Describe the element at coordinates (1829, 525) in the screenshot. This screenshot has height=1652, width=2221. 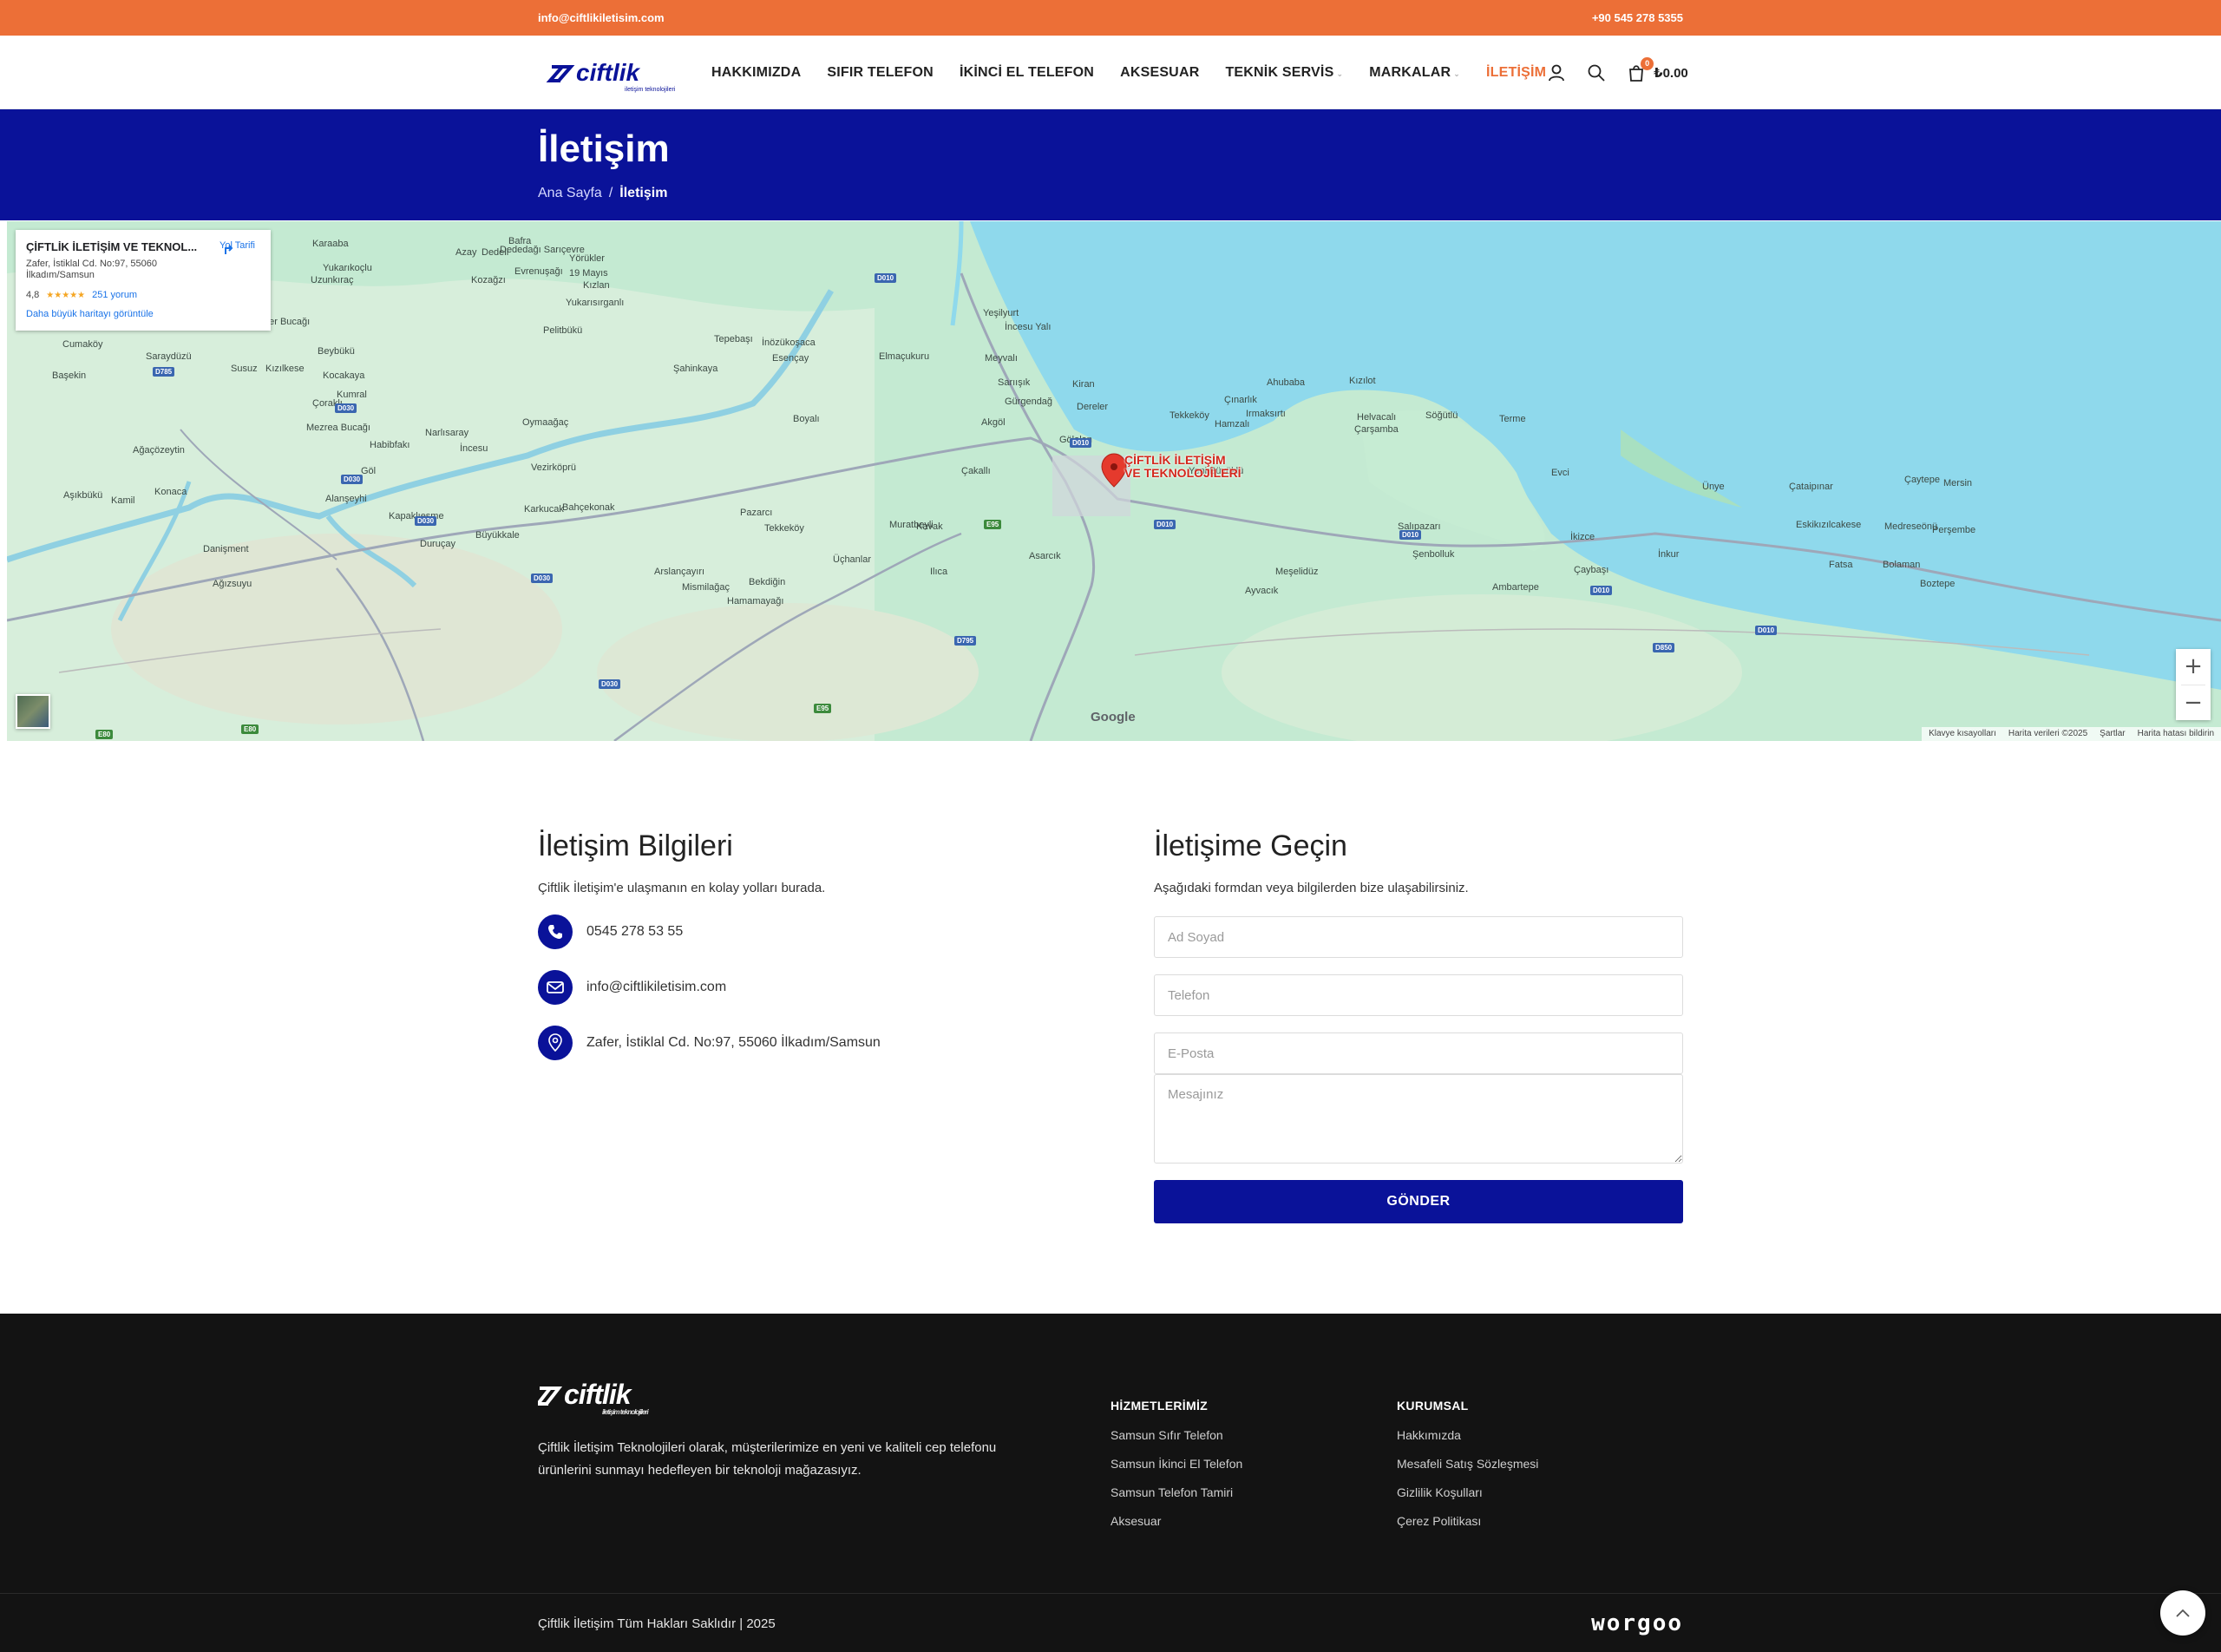
I see `map-place-label: Eskikızılcakese` at that location.